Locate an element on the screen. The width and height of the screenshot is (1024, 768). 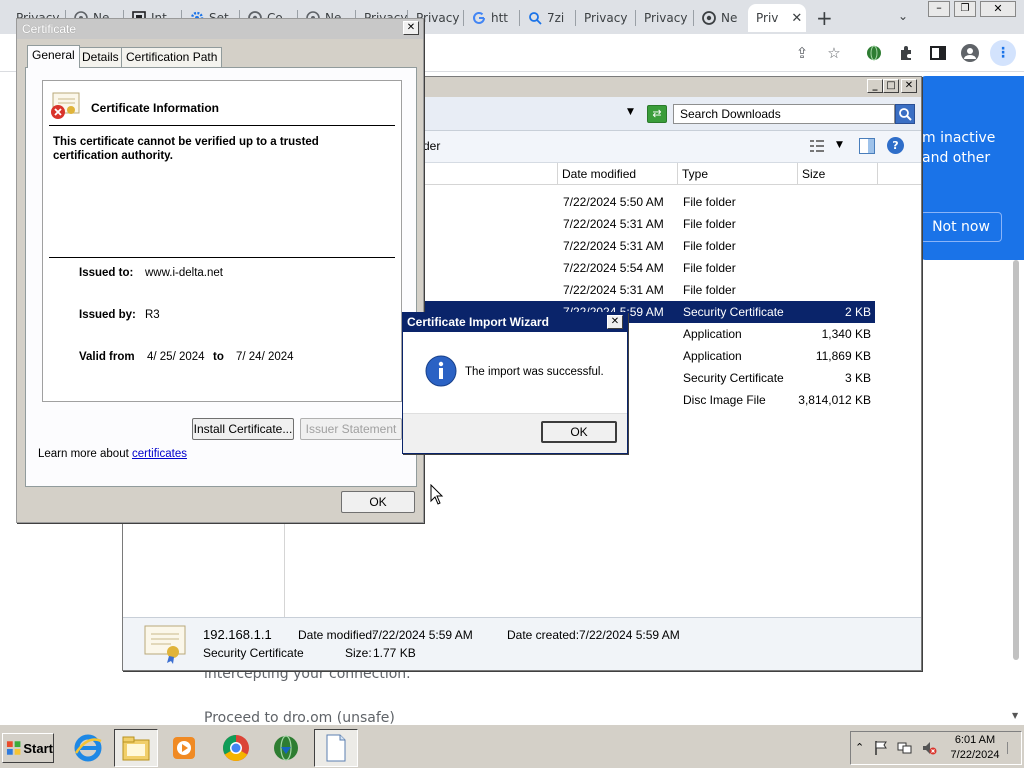
restore-button: ❐ is located at coordinates (965, 9).